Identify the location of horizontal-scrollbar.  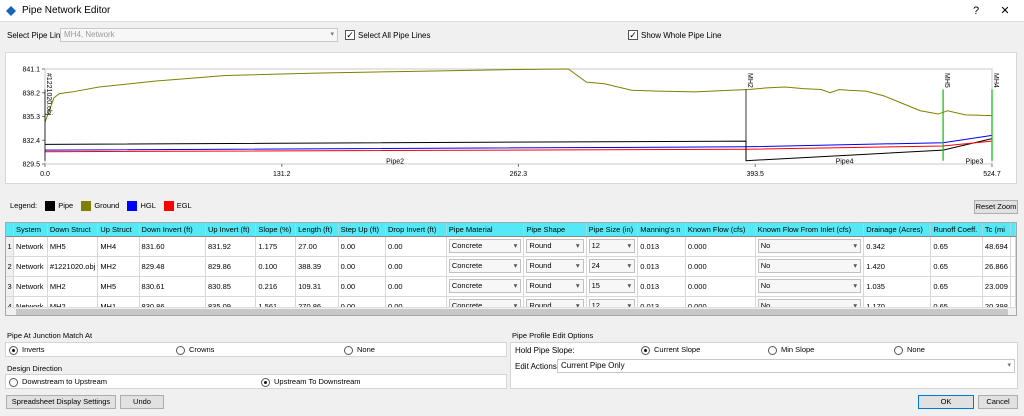
(511, 311).